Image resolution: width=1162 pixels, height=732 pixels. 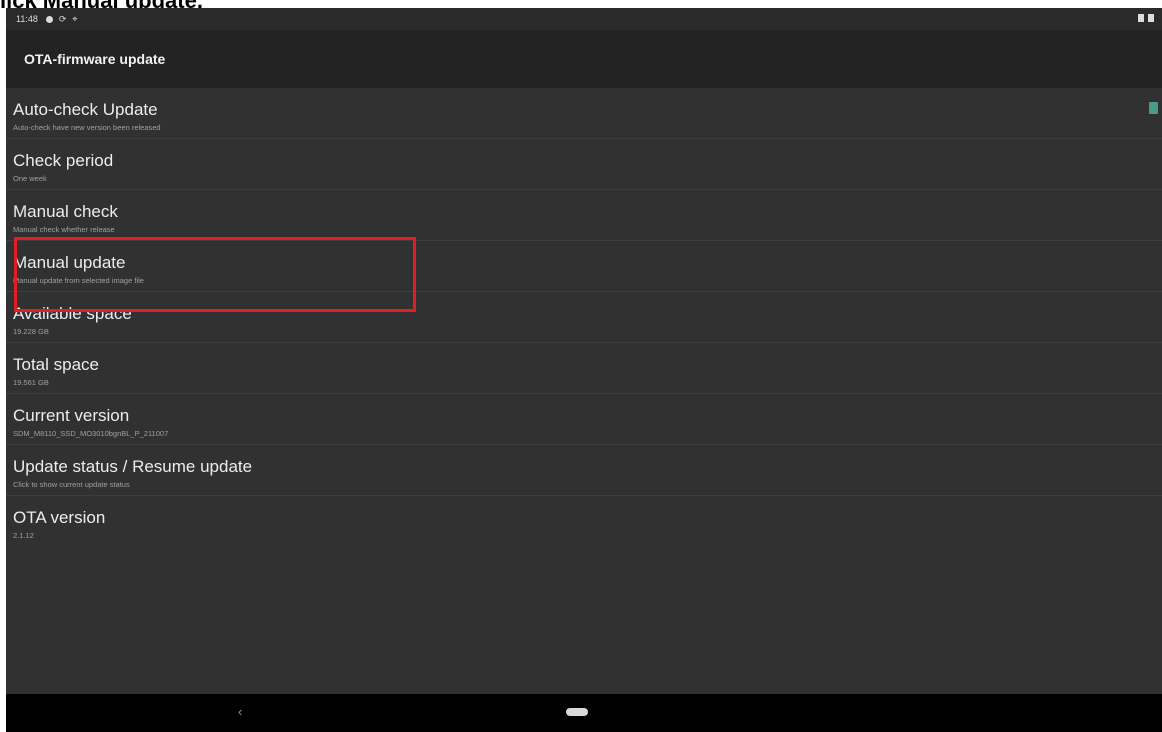 I want to click on back-icon: ‹, so click(x=240, y=711).